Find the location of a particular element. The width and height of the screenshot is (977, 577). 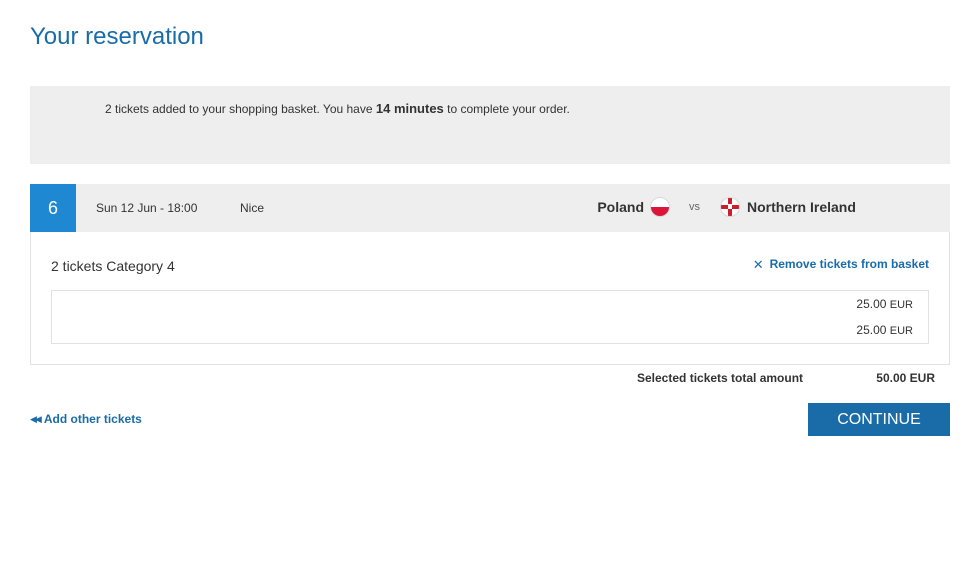

poland-flag-icon is located at coordinates (660, 207).